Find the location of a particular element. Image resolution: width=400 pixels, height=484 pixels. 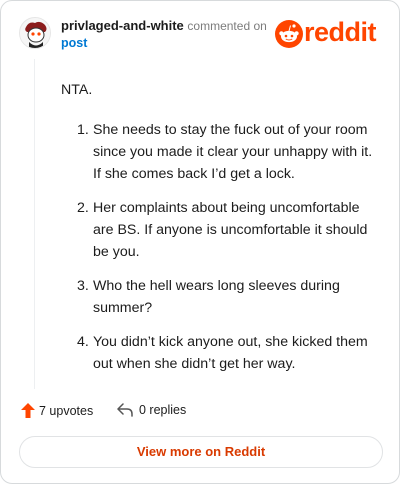

comment-footer: 7 upvotes 0 replies is located at coordinates (200, 412).